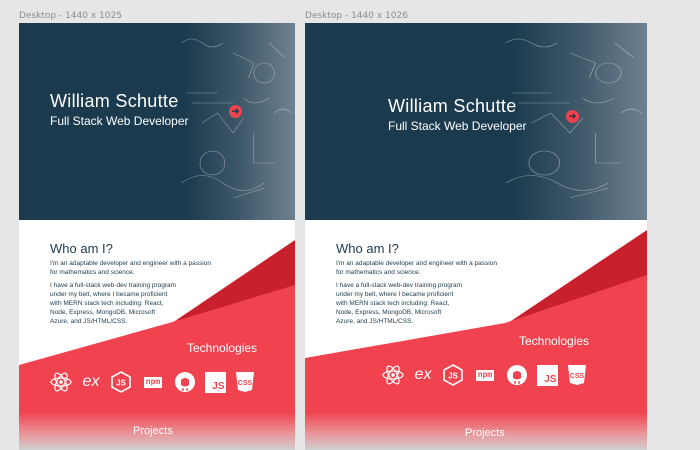 This screenshot has height=450, width=700. I want to click on frame-label: Desktop - 1440 x 1025, so click(70, 16).